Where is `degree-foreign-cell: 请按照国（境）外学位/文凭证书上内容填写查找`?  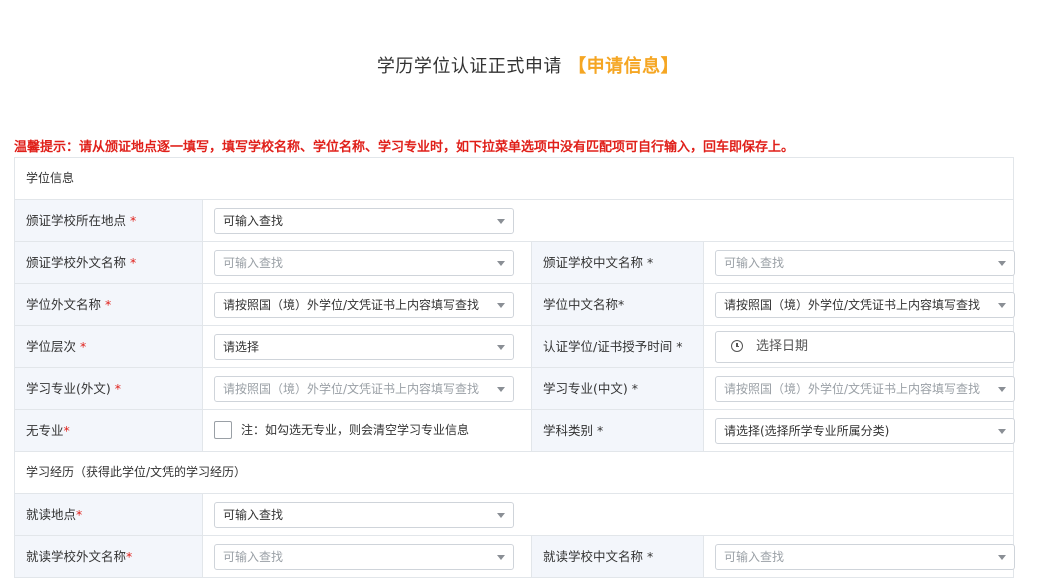
degree-foreign-cell: 请按照国（境）外学位/文凭证书上内容填写查找 is located at coordinates (367, 304).